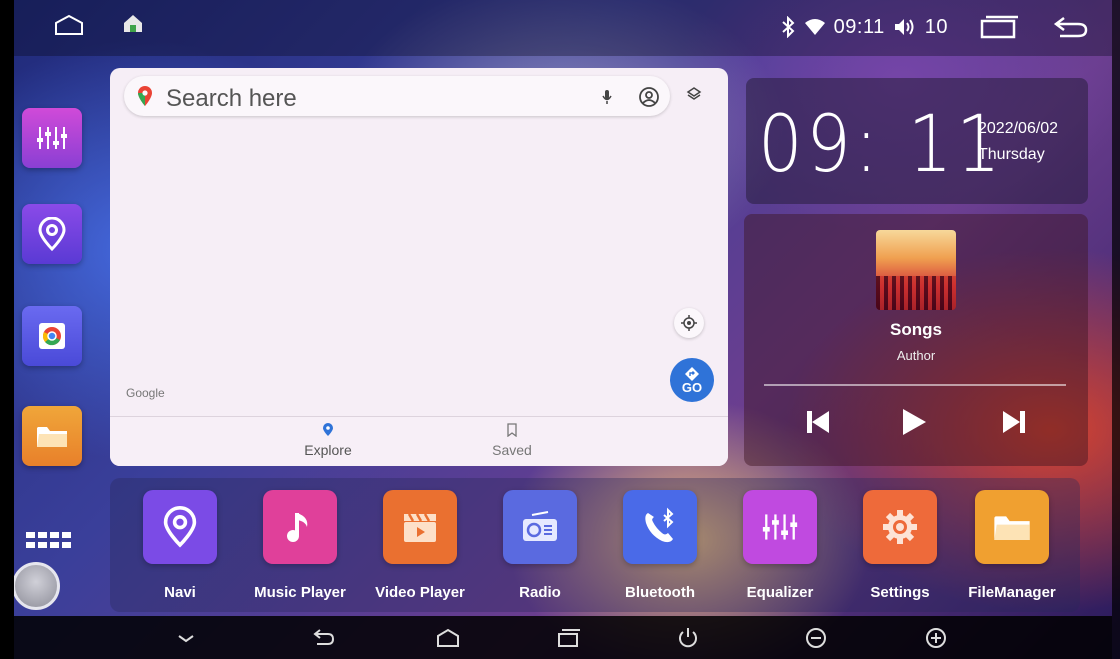 The width and height of the screenshot is (1120, 659). I want to click on search-input: Search here, so click(231, 99).